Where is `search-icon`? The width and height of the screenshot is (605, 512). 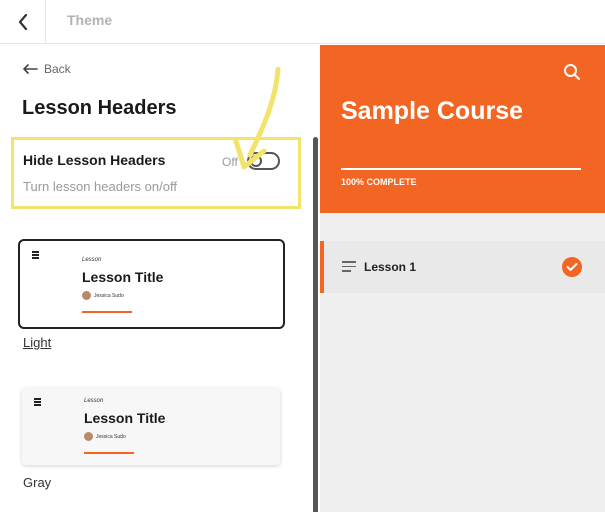 search-icon is located at coordinates (572, 72).